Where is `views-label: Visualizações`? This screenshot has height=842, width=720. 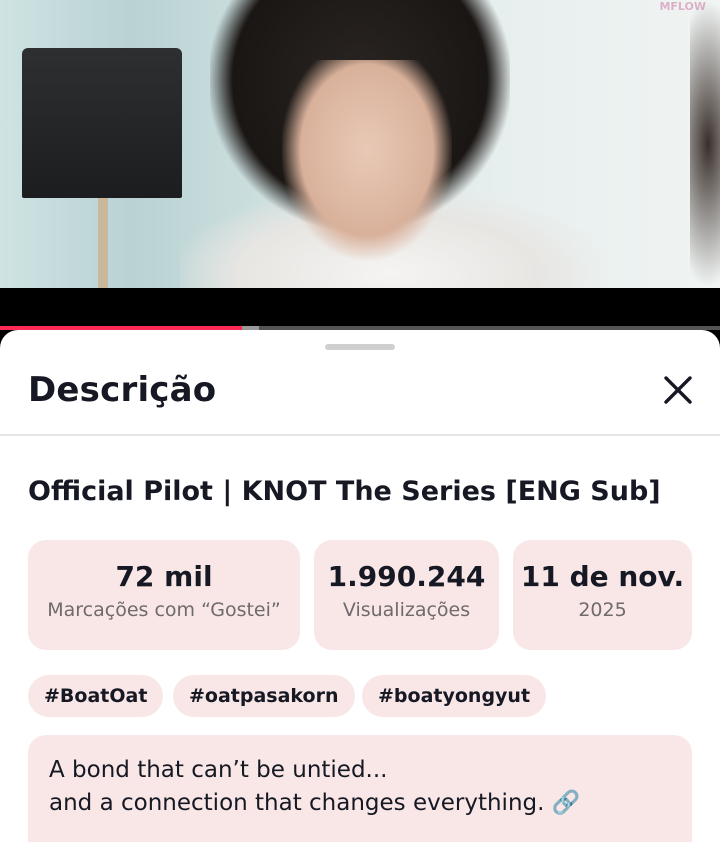 views-label: Visualizações is located at coordinates (406, 610).